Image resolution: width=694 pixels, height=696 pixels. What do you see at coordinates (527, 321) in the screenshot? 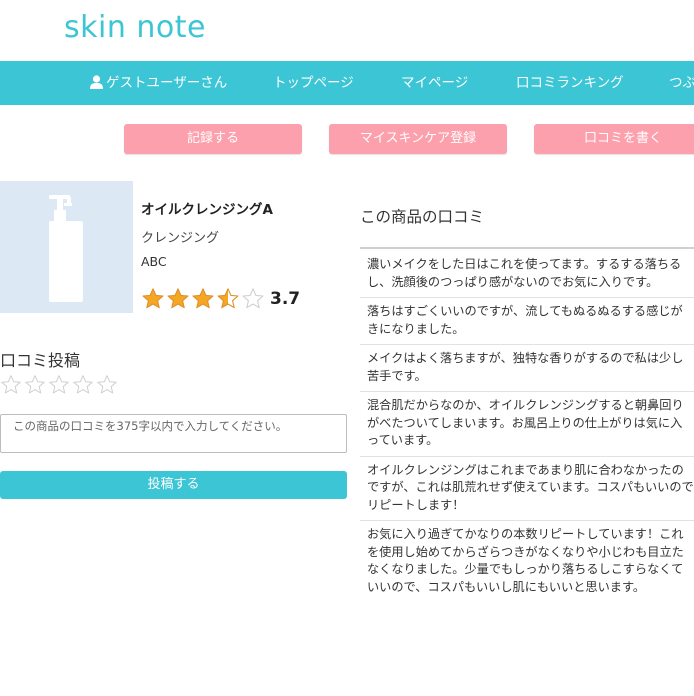
I see `review-item: 落ちはすごくいいのですが、流してもぬるぬるする感じがきになりました。` at bounding box center [527, 321].